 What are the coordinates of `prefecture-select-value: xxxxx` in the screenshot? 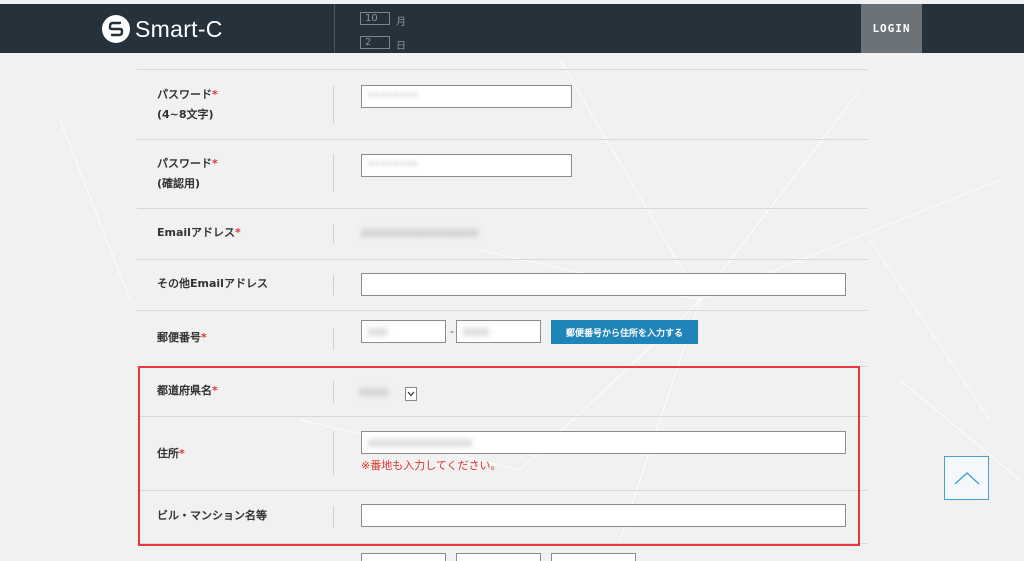 It's located at (374, 392).